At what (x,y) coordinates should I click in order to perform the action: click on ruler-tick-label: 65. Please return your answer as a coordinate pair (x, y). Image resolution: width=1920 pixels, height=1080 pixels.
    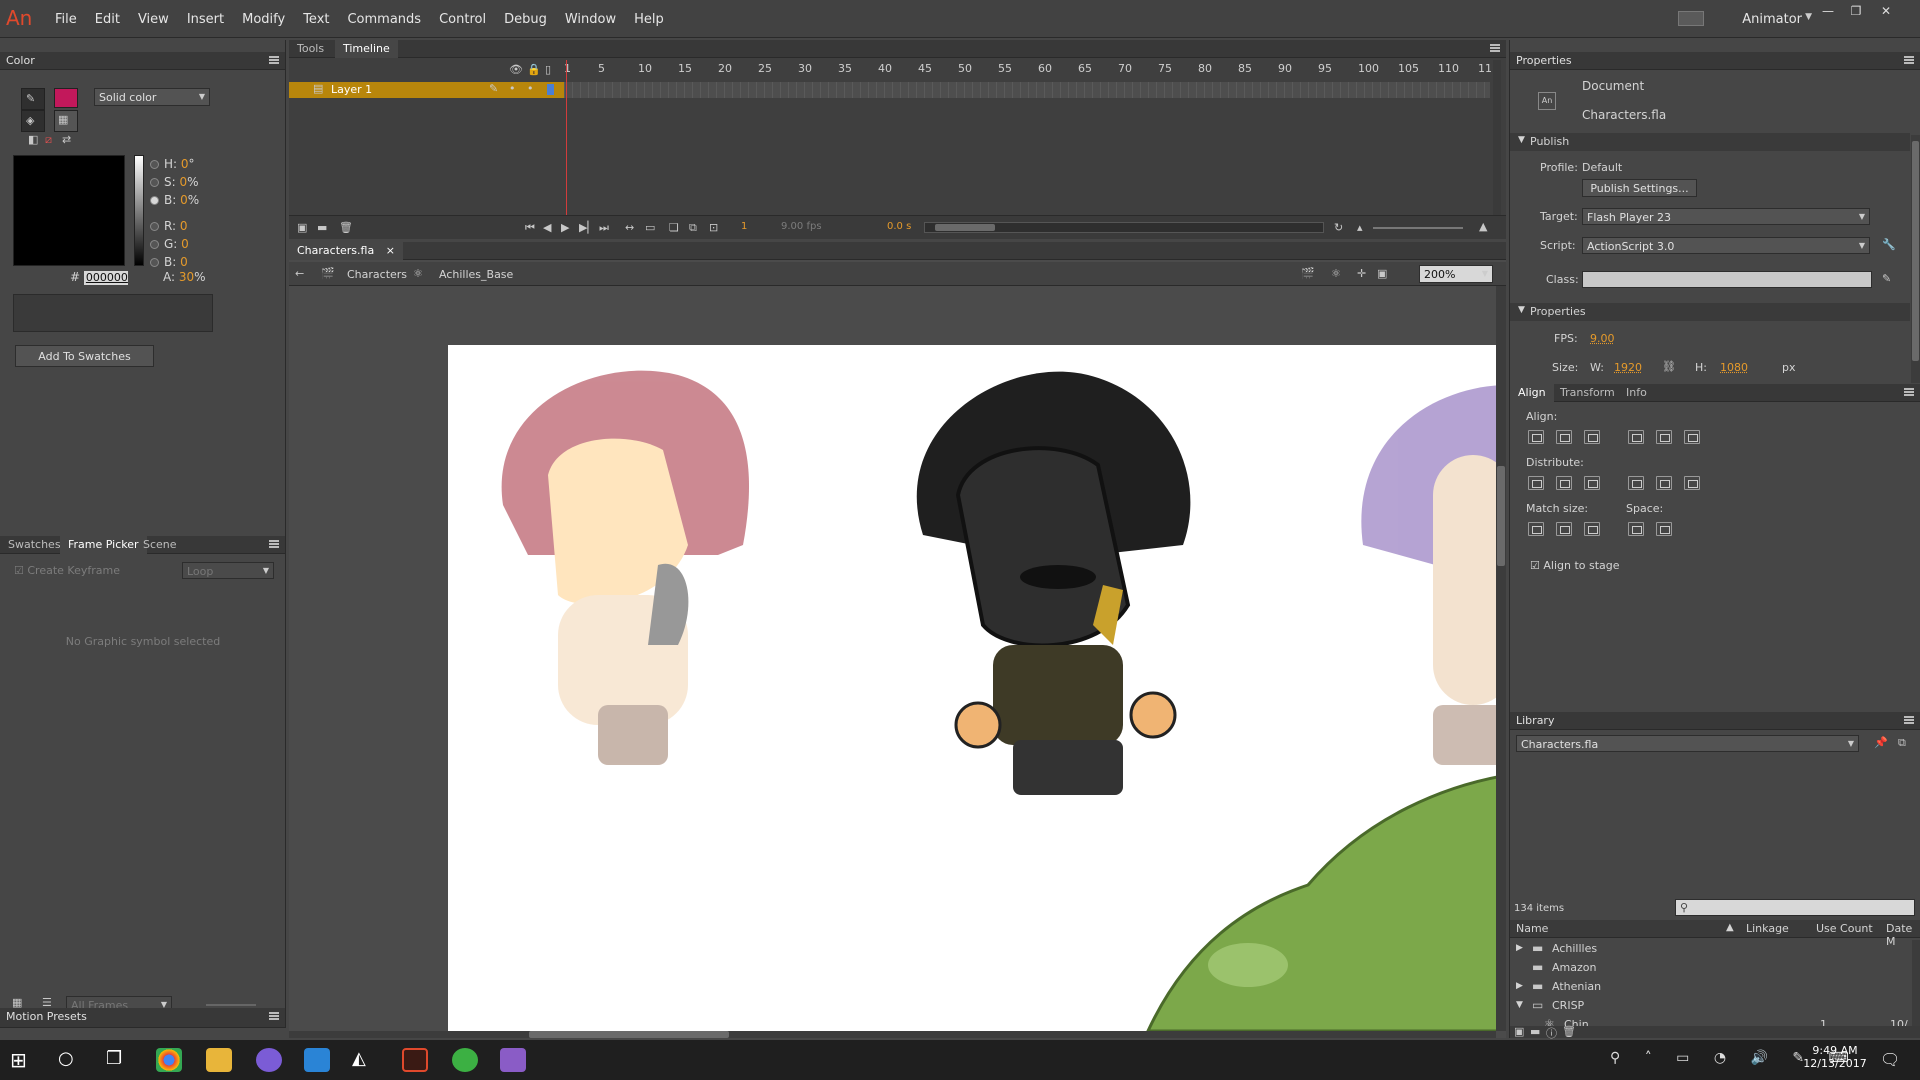
    Looking at the image, I should click on (1085, 68).